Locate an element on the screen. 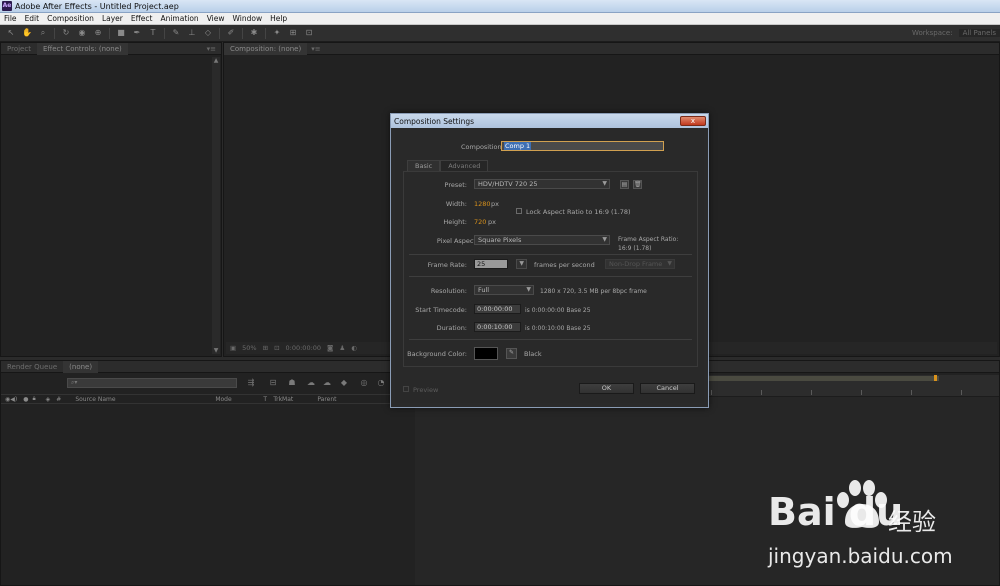 Image resolution: width=1000 pixels, height=586 pixels. menu-animation: Animation is located at coordinates (179, 18).